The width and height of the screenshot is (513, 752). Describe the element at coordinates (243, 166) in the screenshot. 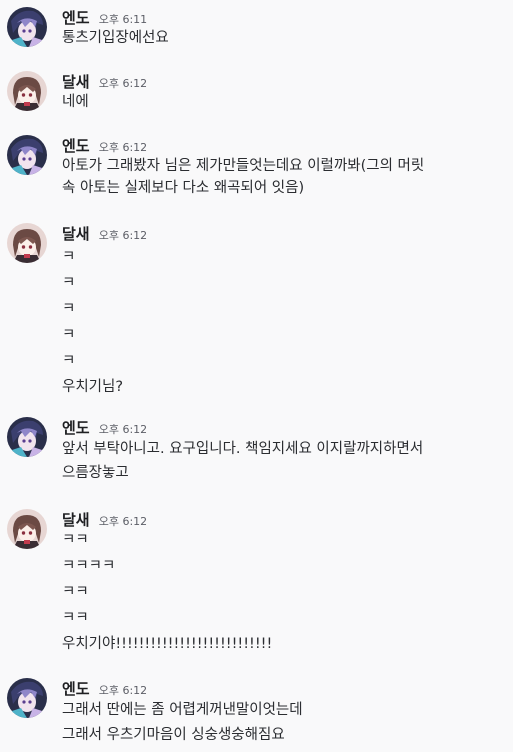

I see `message-text: 아토가 그래봤자 님은 제가만들엇는데요 이럴까봐(그의 머릿` at that location.